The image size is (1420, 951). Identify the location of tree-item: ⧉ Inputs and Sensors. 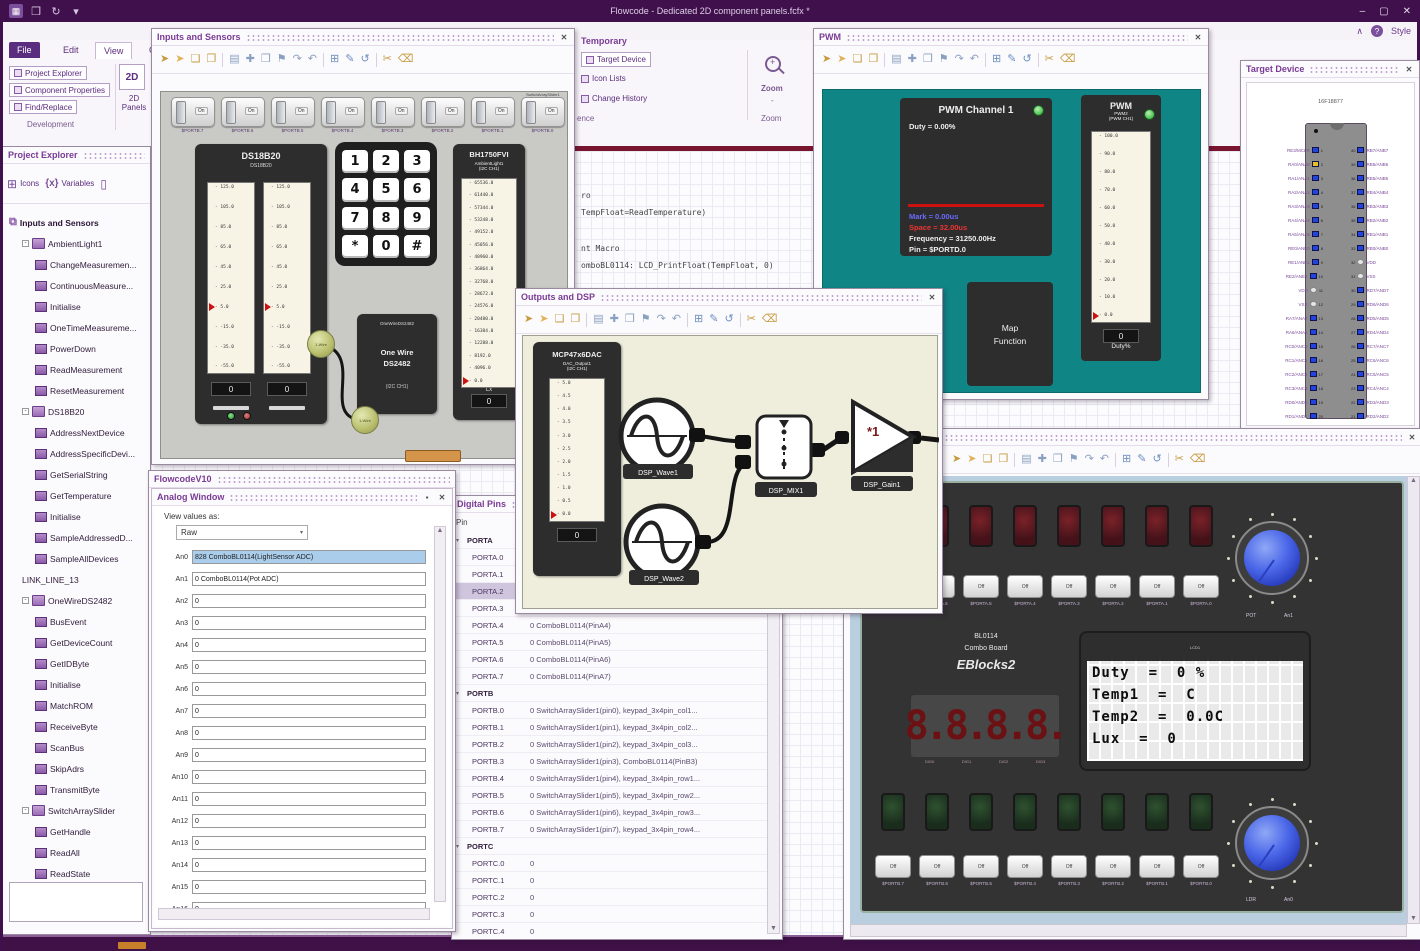
(54, 222).